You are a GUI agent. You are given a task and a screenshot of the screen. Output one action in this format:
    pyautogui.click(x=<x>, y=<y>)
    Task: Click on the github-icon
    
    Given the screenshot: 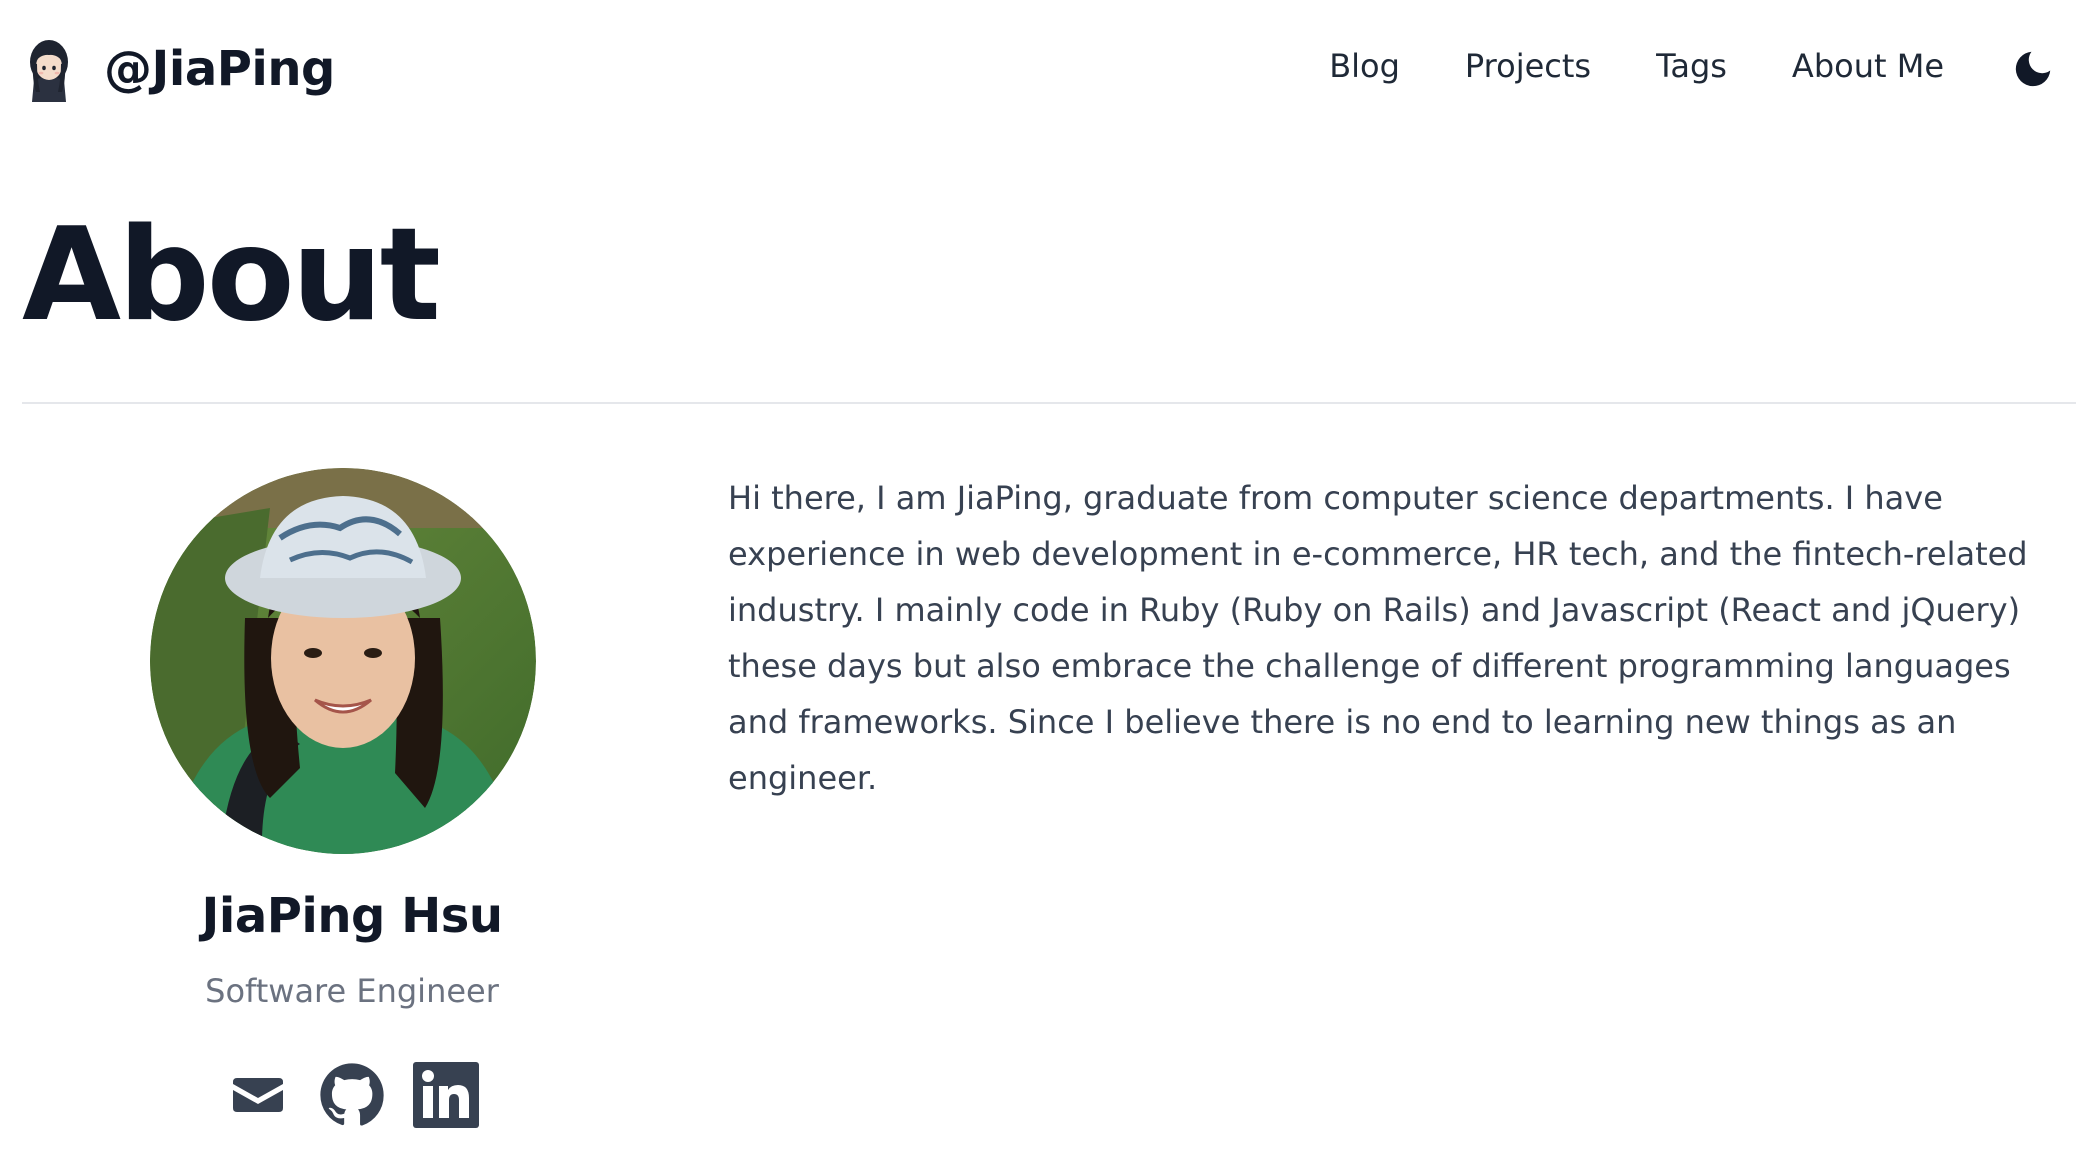 What is the action you would take?
    pyautogui.click(x=352, y=1094)
    